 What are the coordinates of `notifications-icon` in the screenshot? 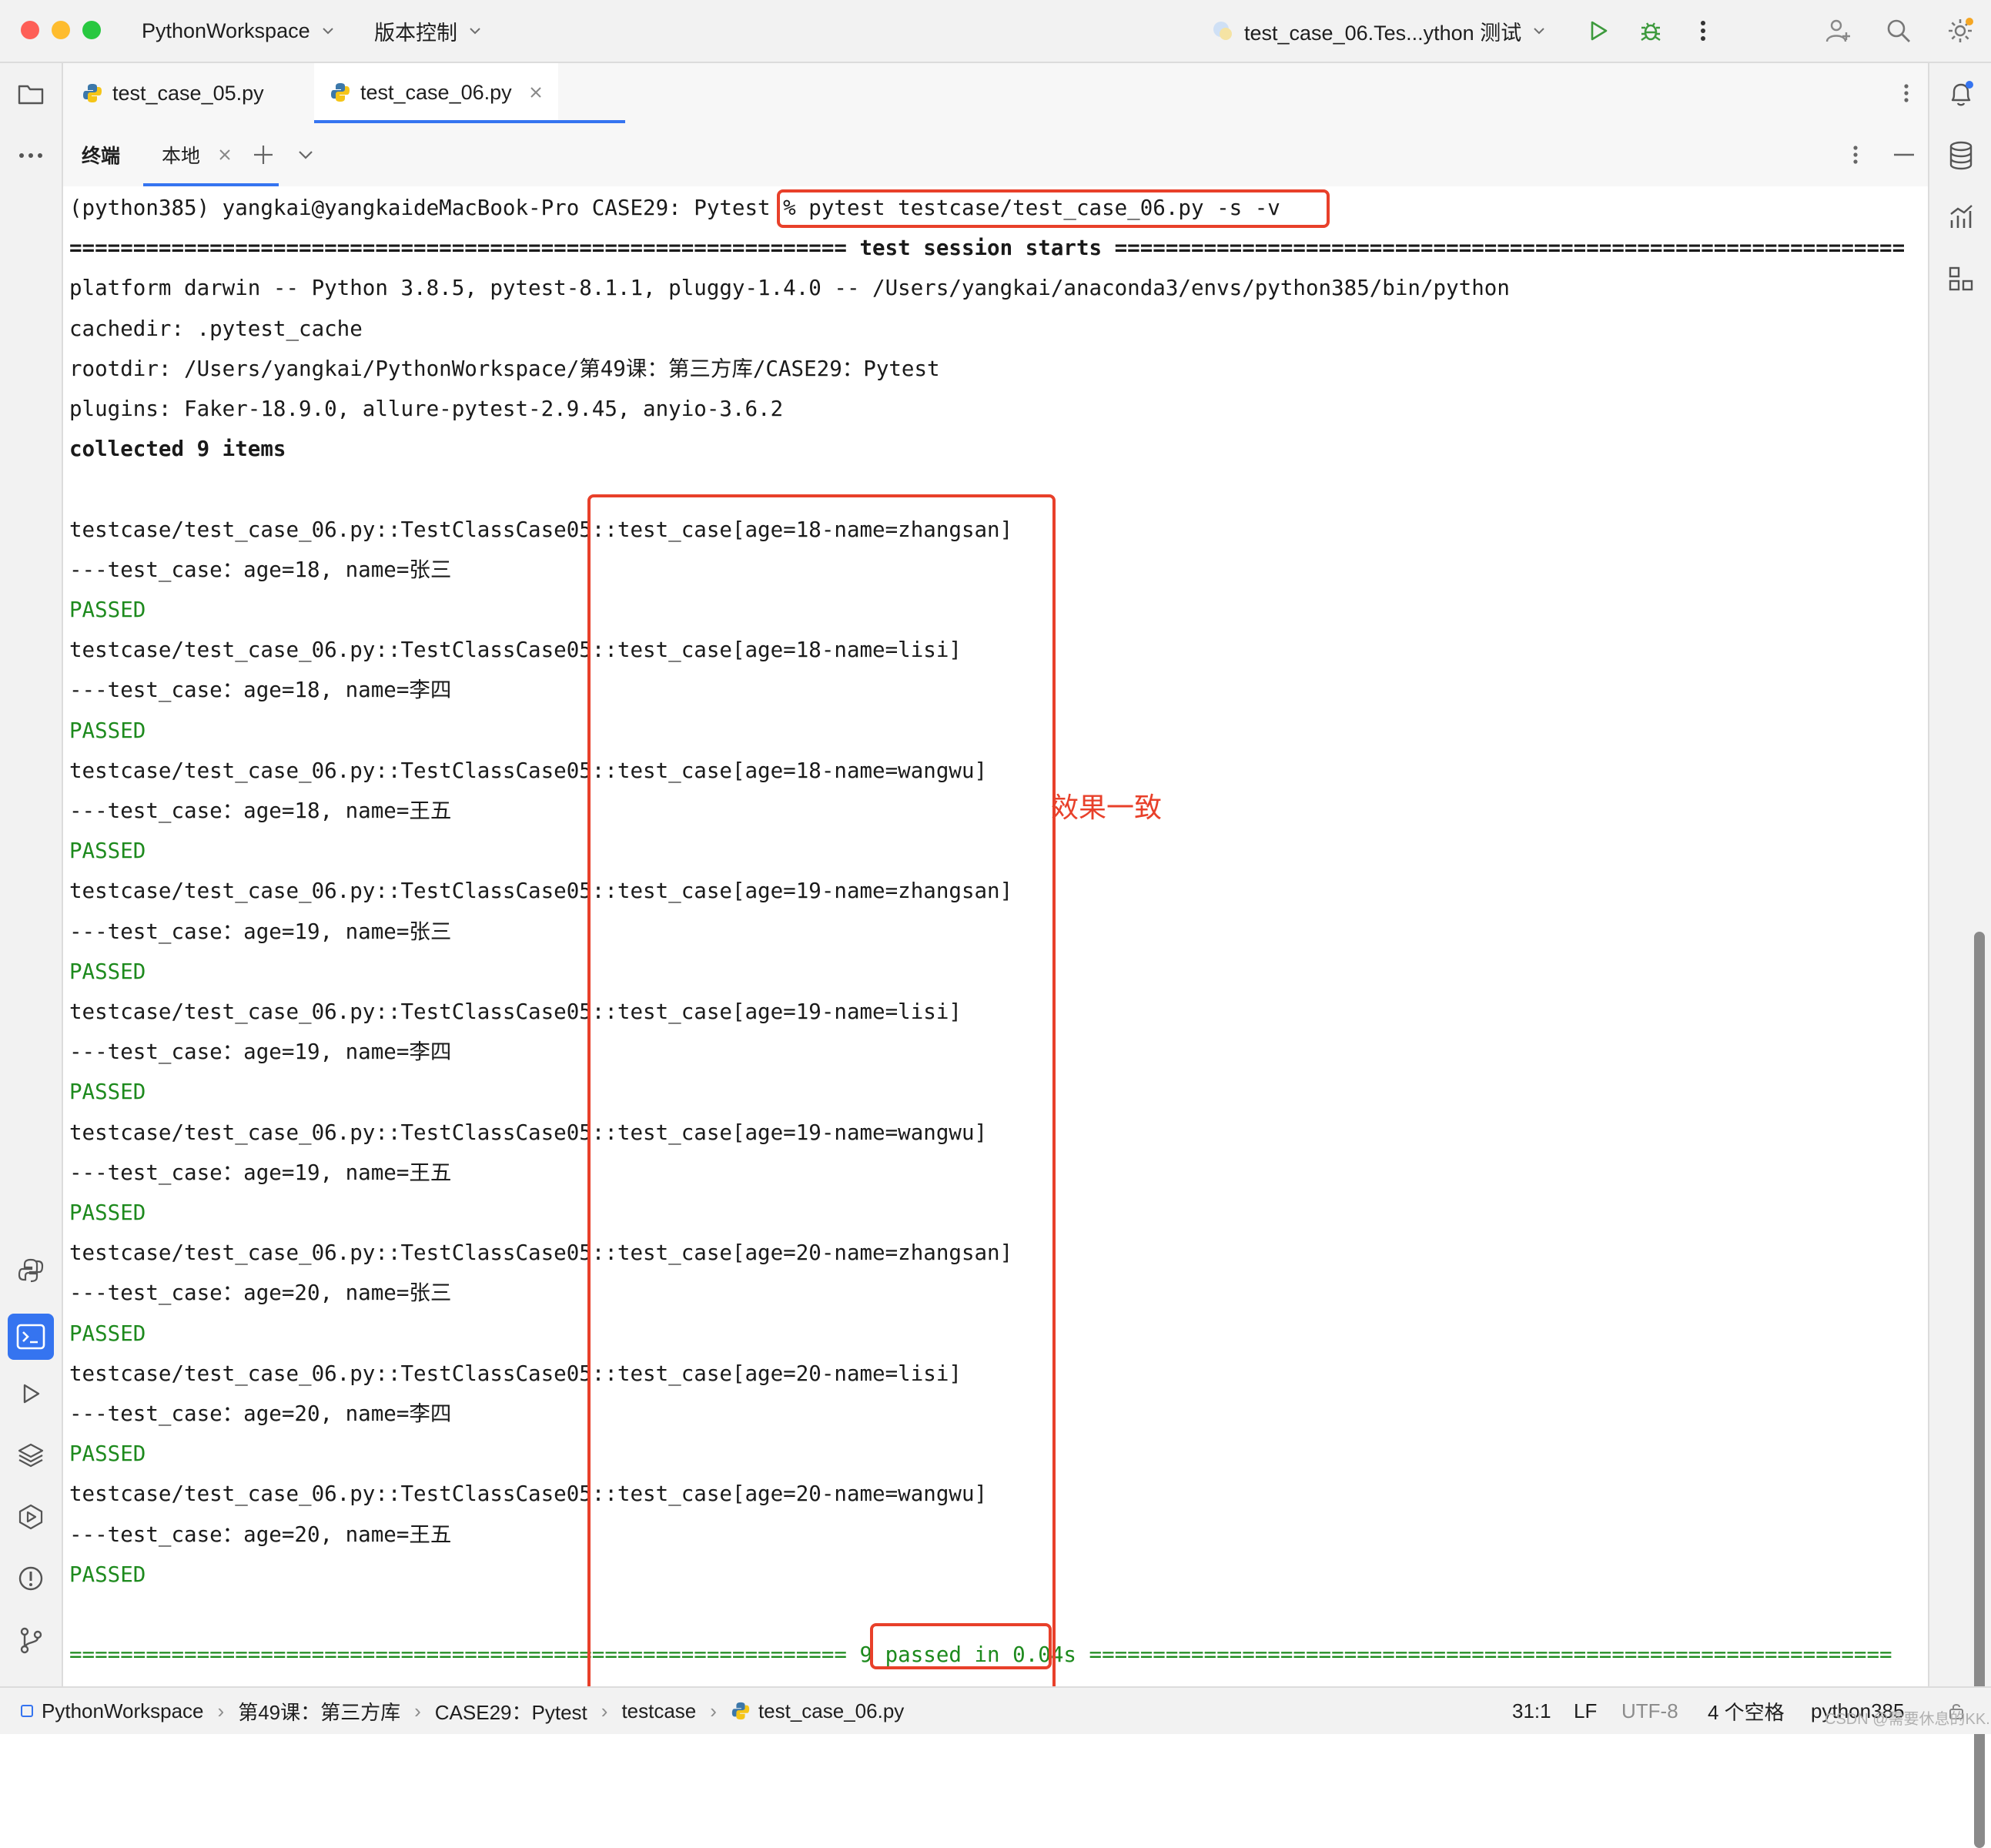 It's located at (1962, 93).